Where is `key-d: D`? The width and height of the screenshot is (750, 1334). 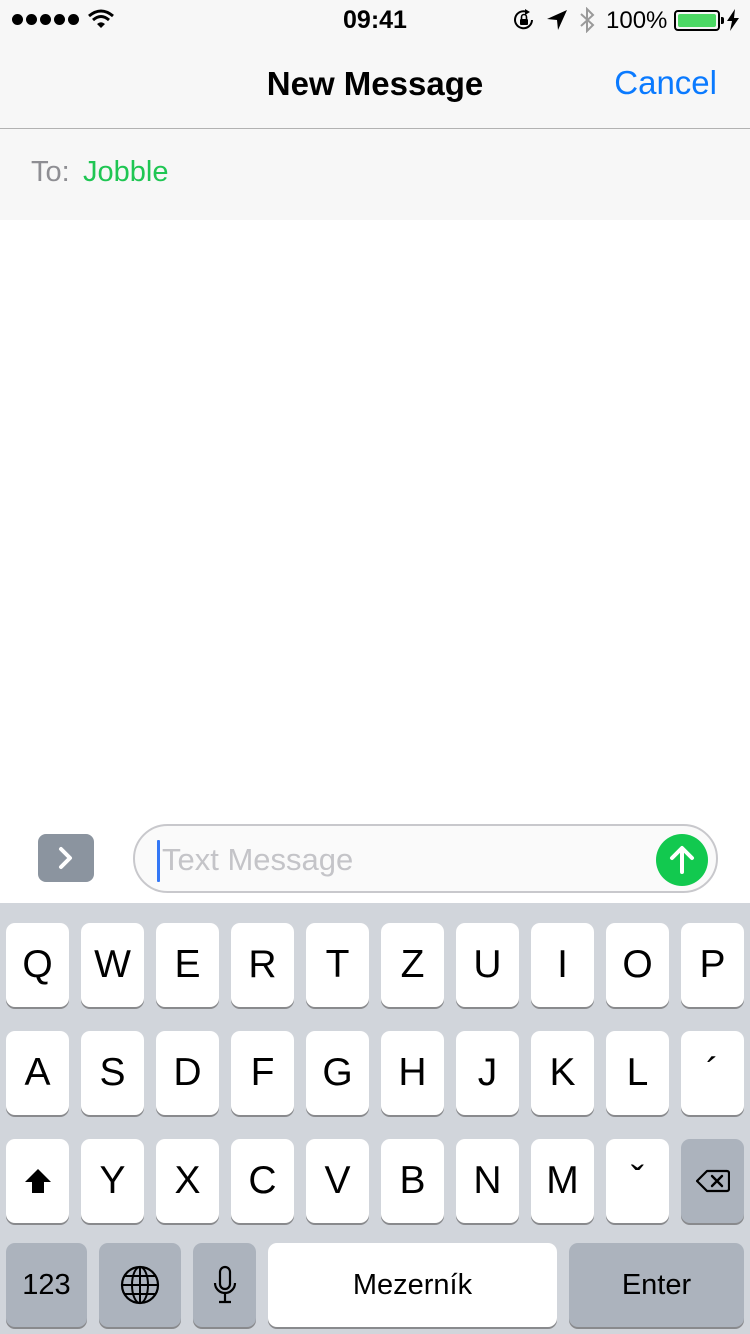
key-d: D is located at coordinates (187, 1073).